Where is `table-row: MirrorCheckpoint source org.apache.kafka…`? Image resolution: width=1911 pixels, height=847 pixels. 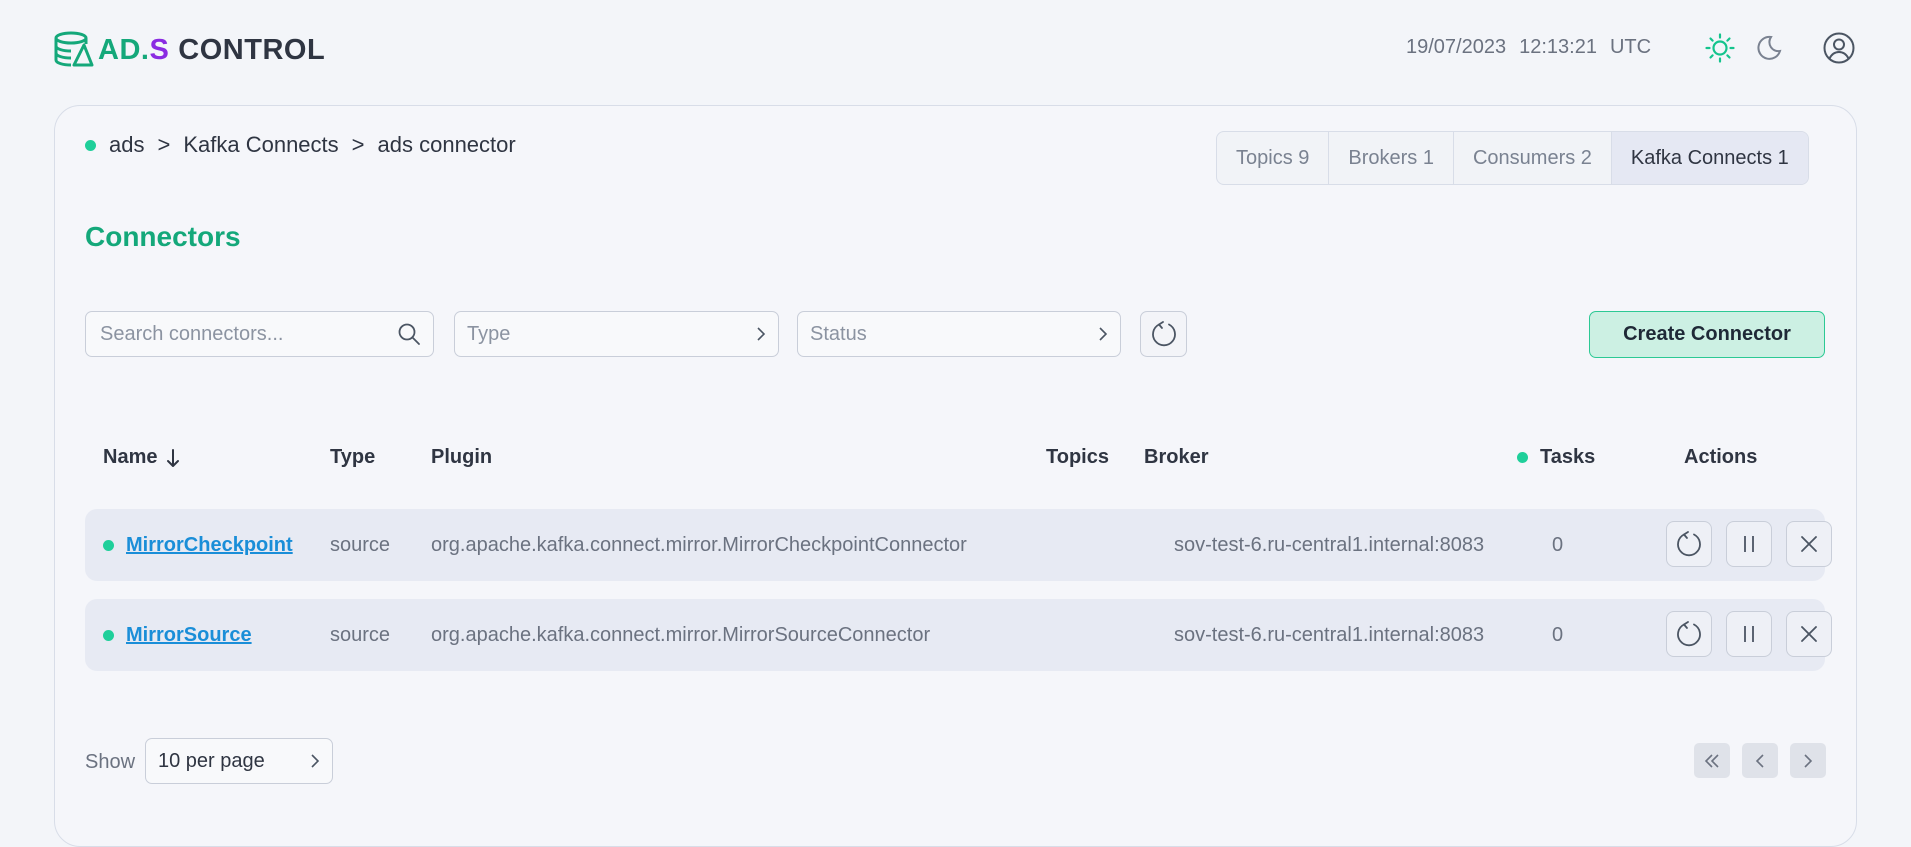 table-row: MirrorCheckpoint source org.apache.kafka… is located at coordinates (958, 545).